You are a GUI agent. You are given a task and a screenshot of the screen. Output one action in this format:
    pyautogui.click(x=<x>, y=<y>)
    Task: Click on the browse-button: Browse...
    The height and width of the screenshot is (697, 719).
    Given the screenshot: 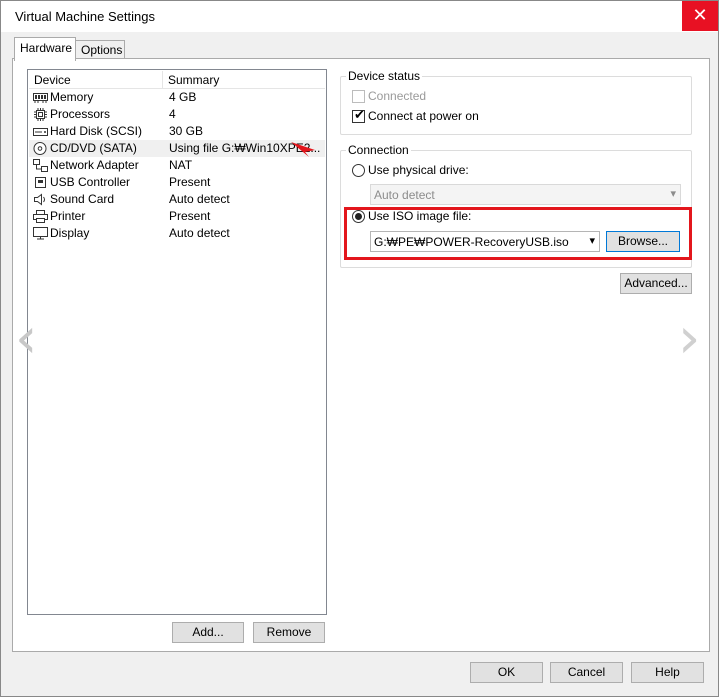 What is the action you would take?
    pyautogui.click(x=643, y=241)
    